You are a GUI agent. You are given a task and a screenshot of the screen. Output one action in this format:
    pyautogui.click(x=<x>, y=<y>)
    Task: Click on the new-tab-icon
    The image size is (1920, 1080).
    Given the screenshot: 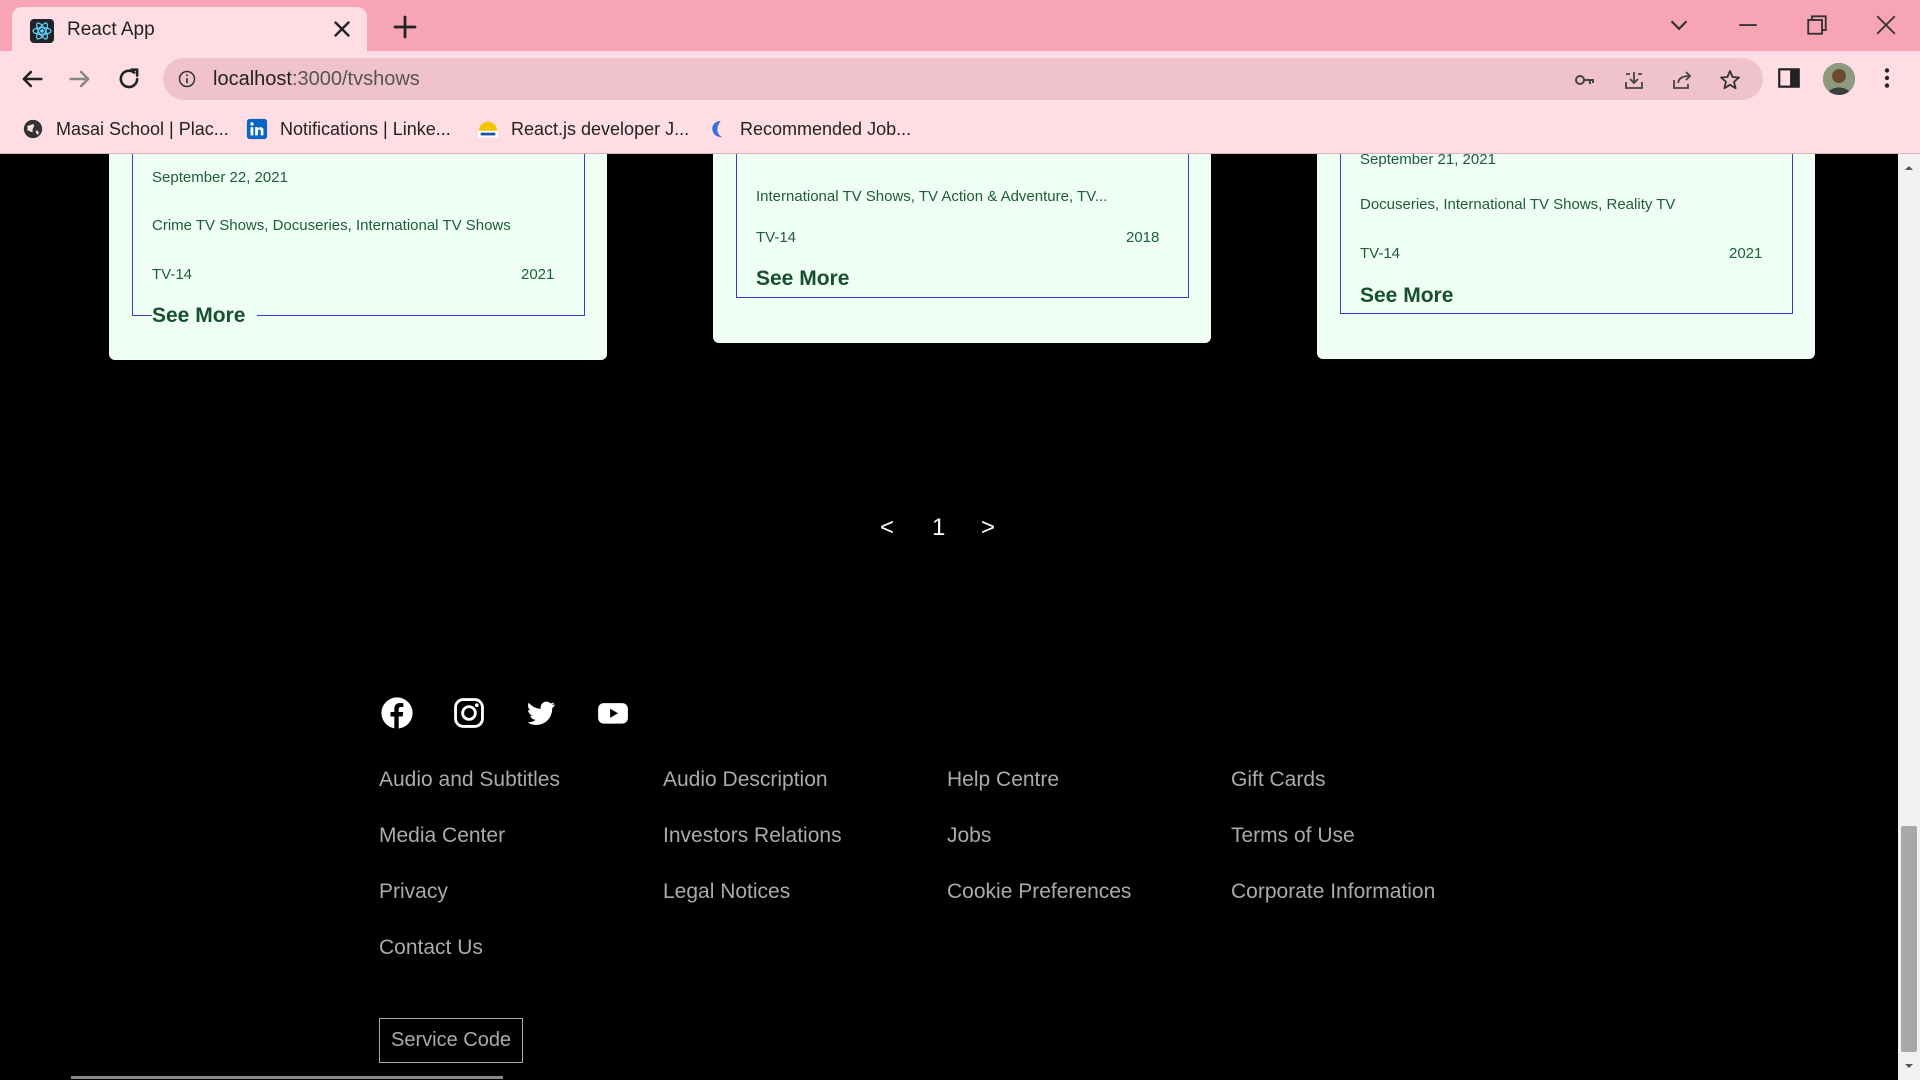 What is the action you would take?
    pyautogui.click(x=405, y=27)
    